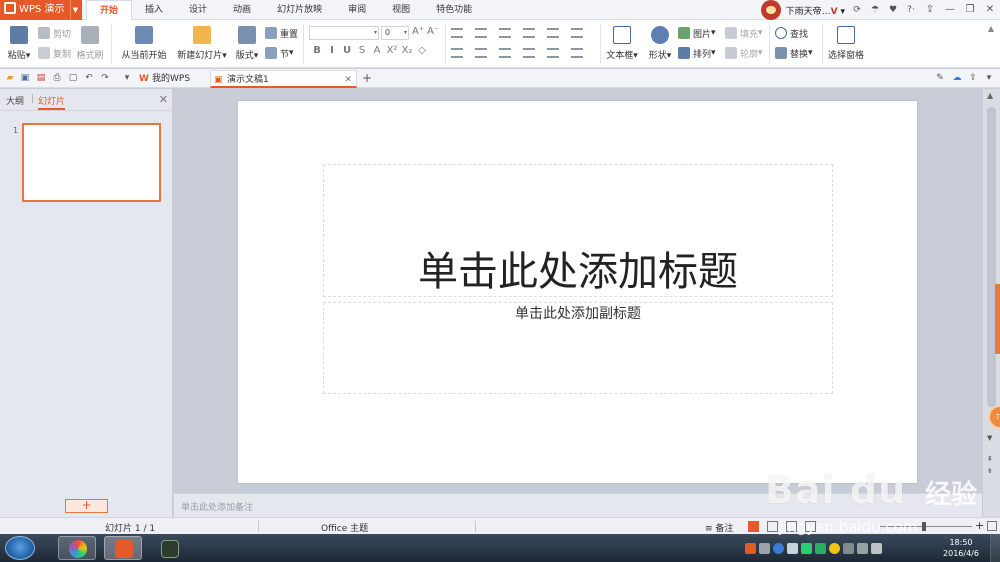  Describe the element at coordinates (89, 78) in the screenshot. I see `undo-icon: ↶` at that location.